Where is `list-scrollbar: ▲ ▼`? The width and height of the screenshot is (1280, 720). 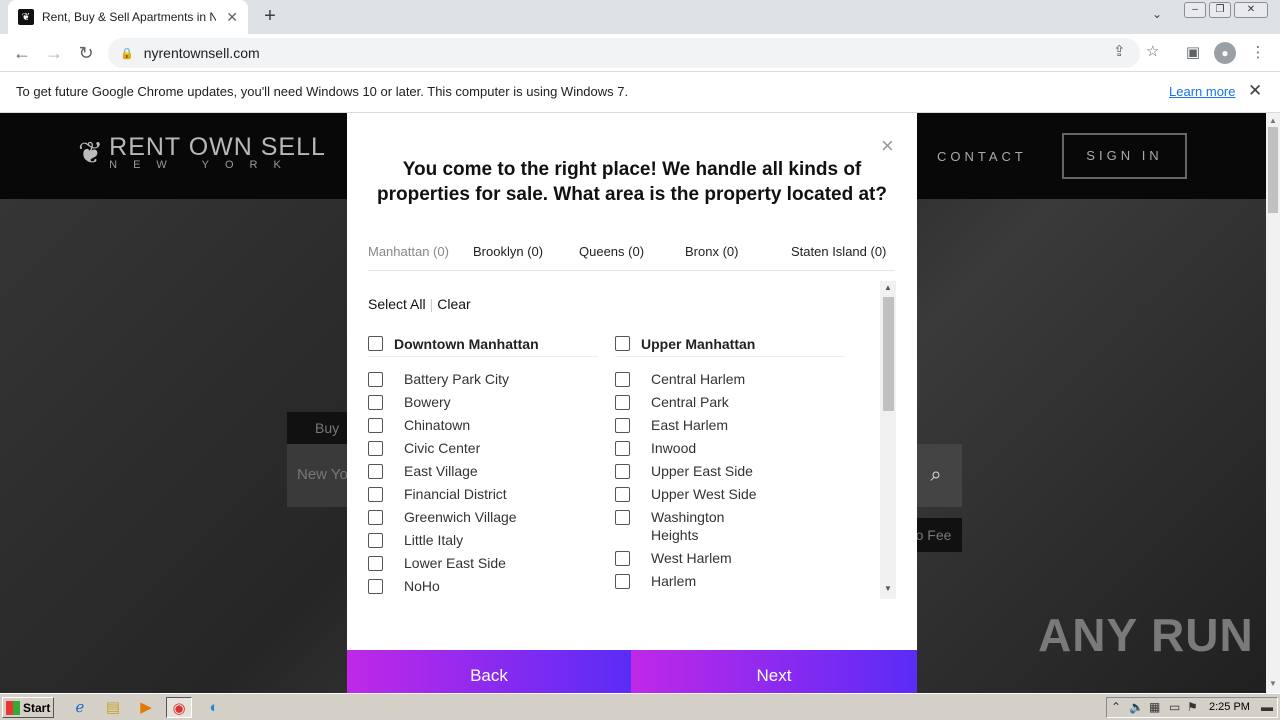
list-scrollbar: ▲ ▼ is located at coordinates (888, 440).